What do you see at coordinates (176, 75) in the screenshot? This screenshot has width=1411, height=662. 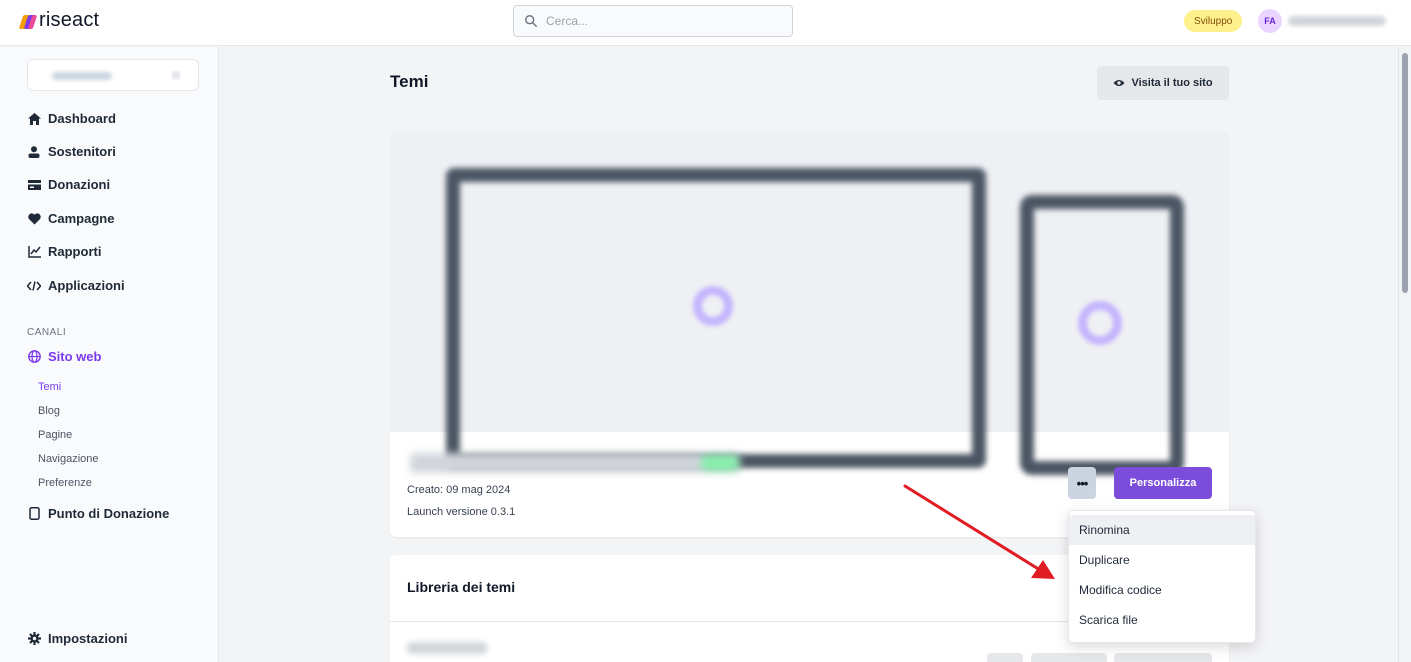 I see `chevron-down-icon` at bounding box center [176, 75].